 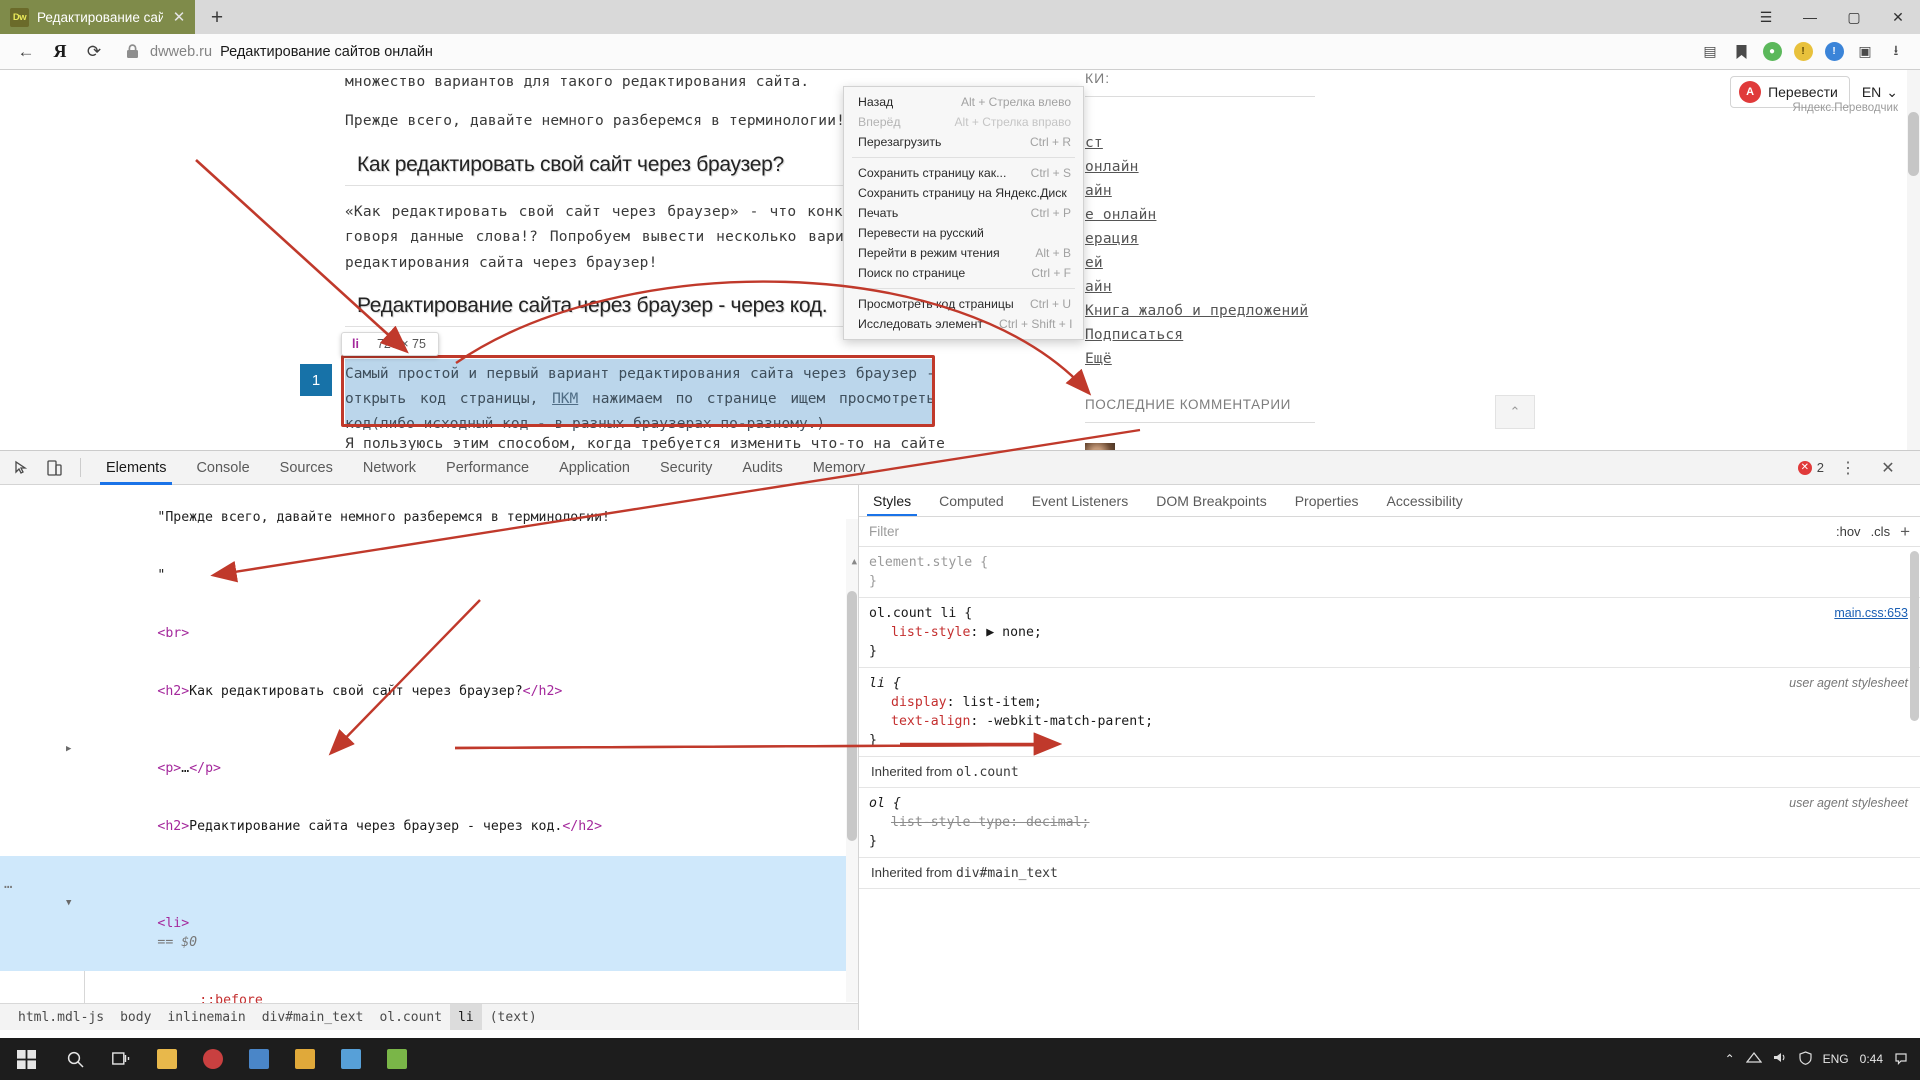 What do you see at coordinates (1730, 1059) in the screenshot?
I see `tray-chevron-icon: ⌃` at bounding box center [1730, 1059].